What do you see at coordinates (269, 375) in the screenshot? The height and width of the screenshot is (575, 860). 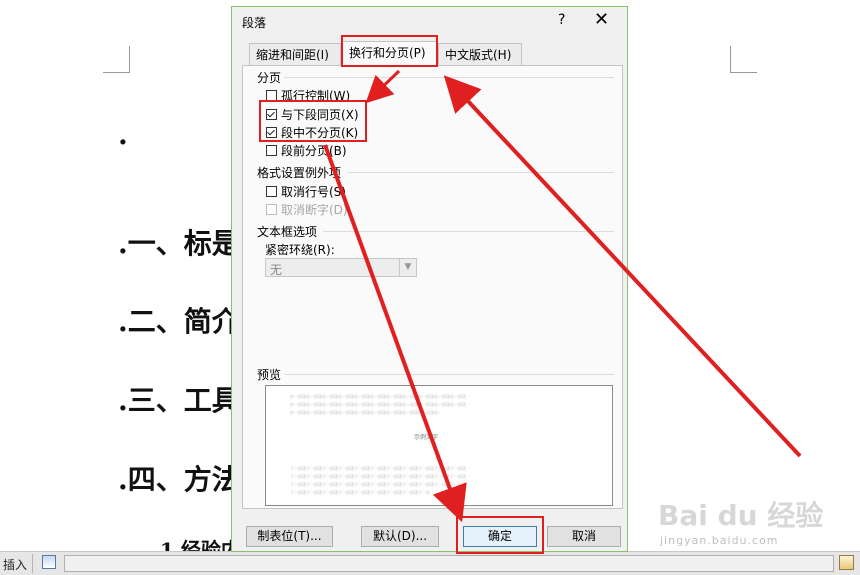 I see `preview-group-label: 预览` at bounding box center [269, 375].